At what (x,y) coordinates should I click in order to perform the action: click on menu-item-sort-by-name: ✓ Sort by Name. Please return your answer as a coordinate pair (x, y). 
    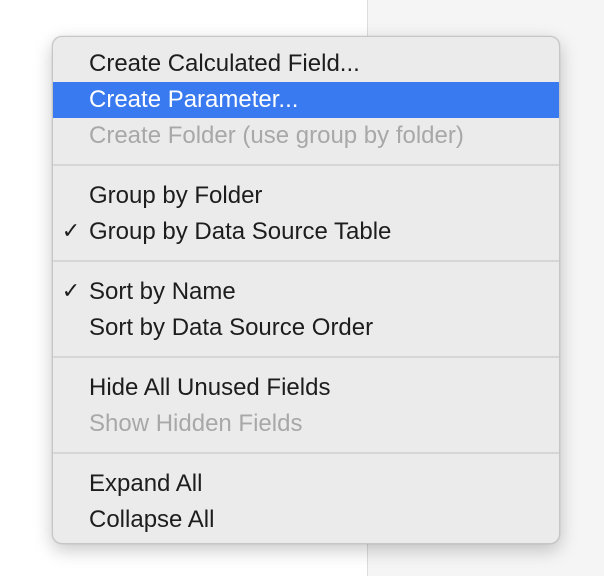
    Looking at the image, I should click on (306, 292).